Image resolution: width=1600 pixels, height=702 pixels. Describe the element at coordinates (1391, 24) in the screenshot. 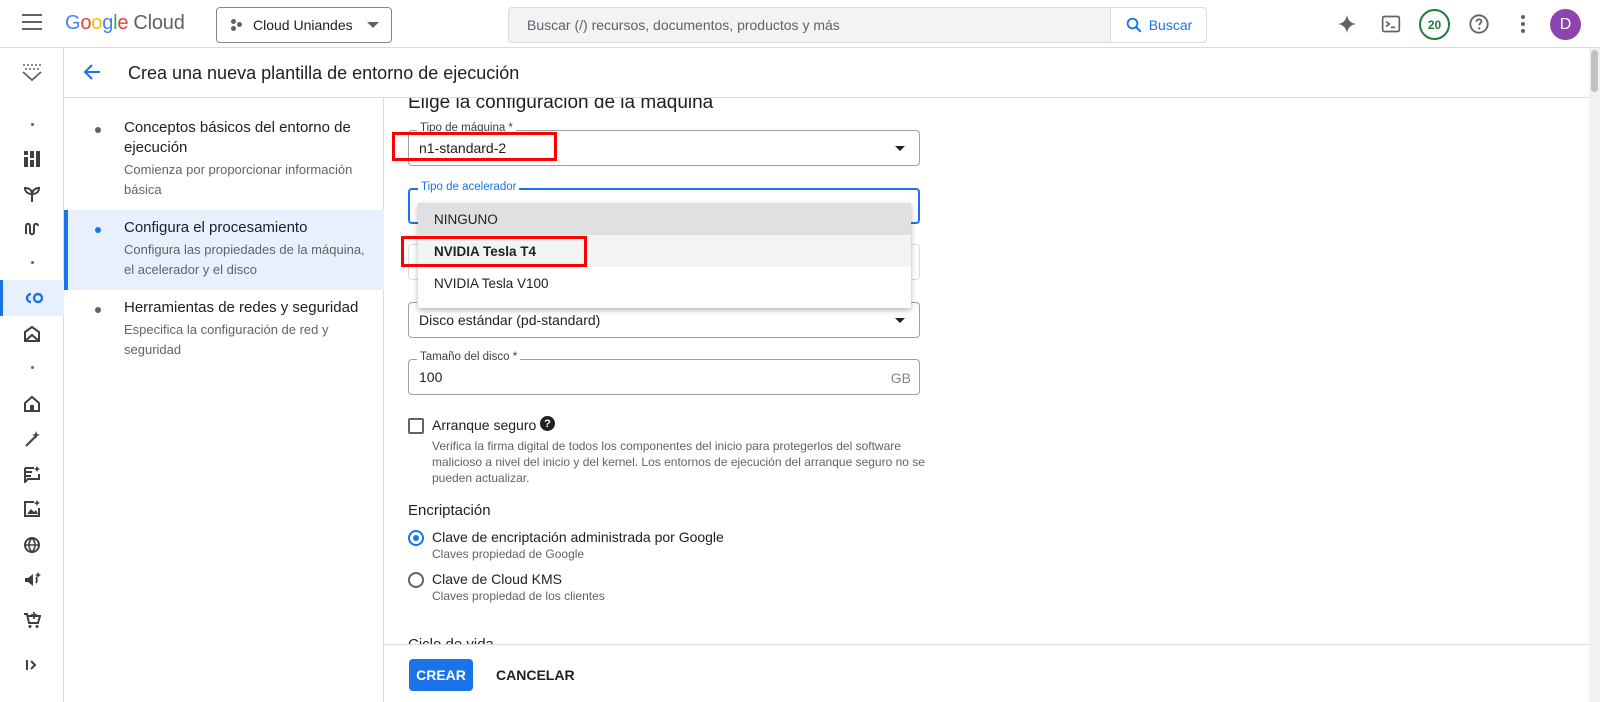

I see `terminal-icon` at that location.